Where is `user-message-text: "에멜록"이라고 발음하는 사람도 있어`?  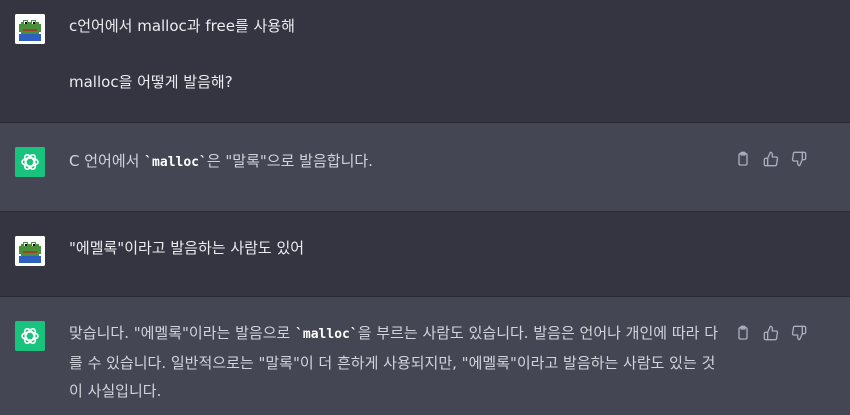 user-message-text: "에멜록"이라고 발음하는 사람도 있어 is located at coordinates (187, 248).